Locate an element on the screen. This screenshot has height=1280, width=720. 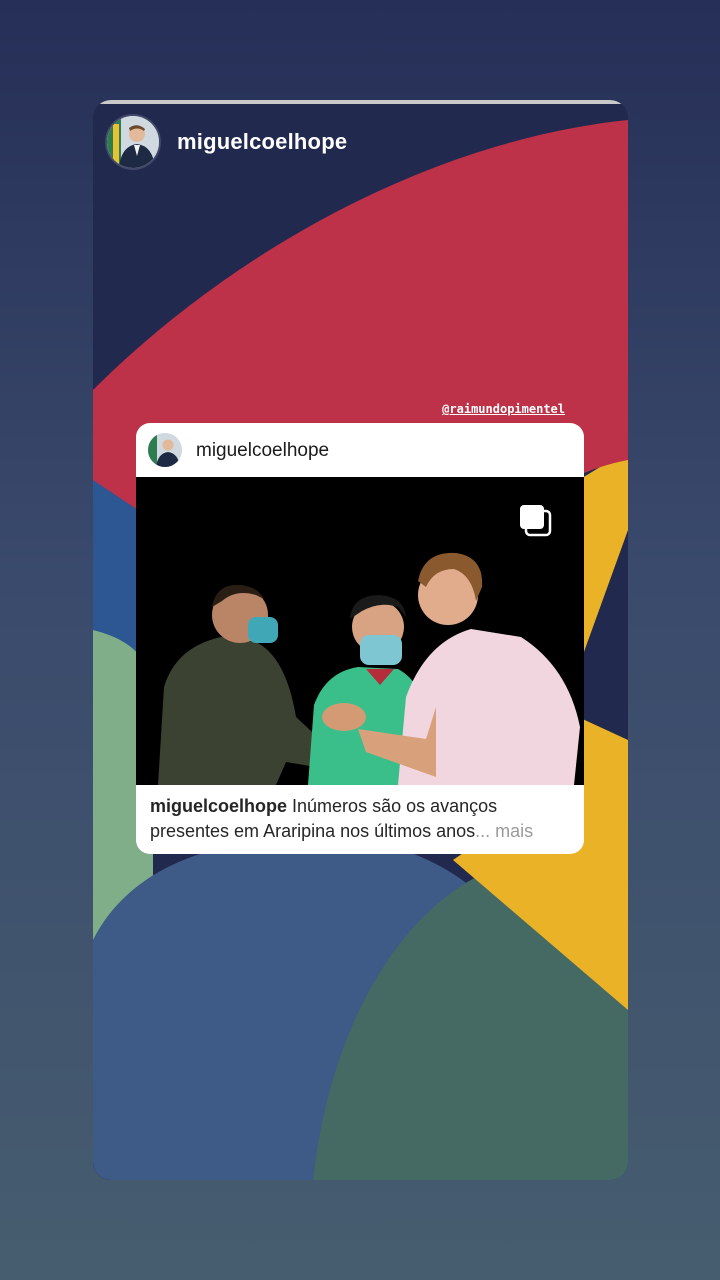
post-header: miguelcoelhope is located at coordinates (360, 450).